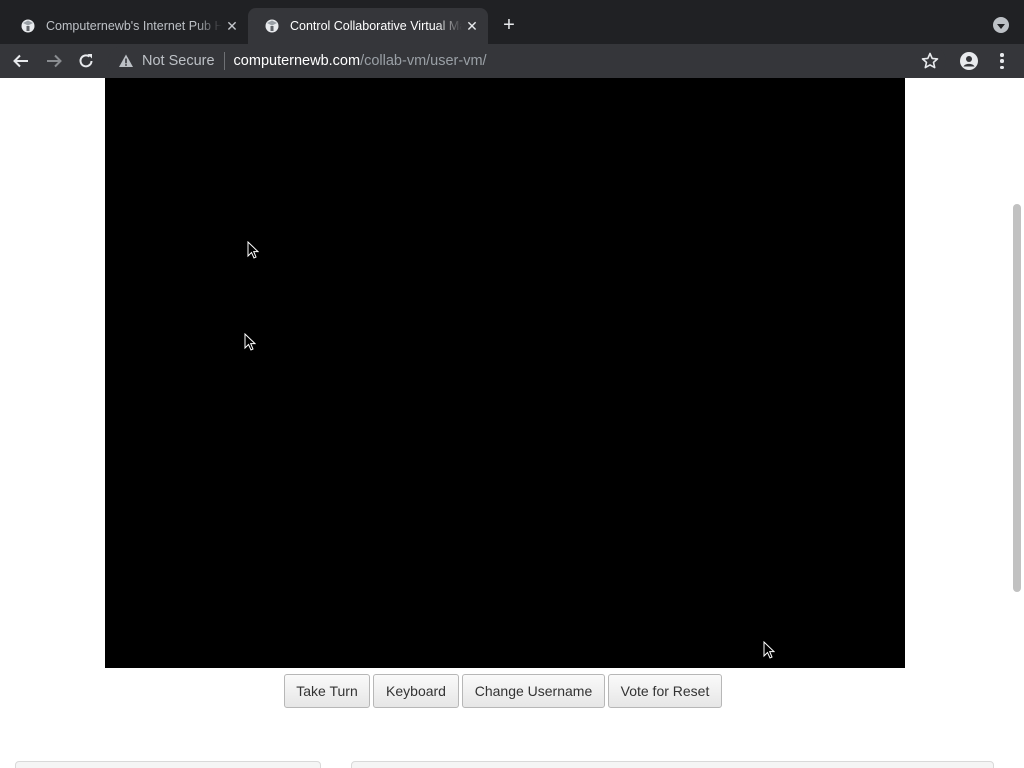 The height and width of the screenshot is (768, 1024). What do you see at coordinates (21, 61) in the screenshot?
I see `back-arrow-icon` at bounding box center [21, 61].